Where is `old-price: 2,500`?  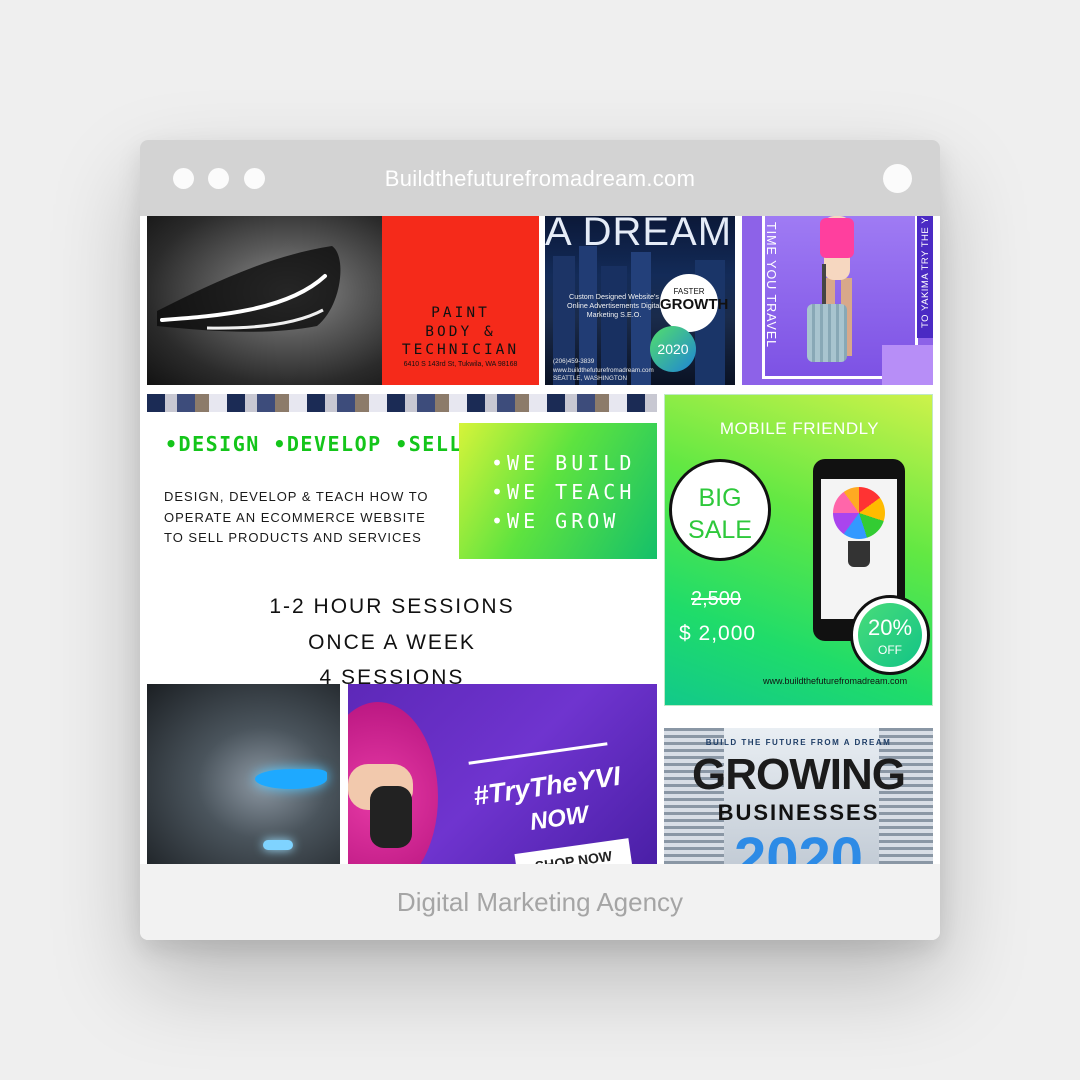
old-price: 2,500 is located at coordinates (716, 599).